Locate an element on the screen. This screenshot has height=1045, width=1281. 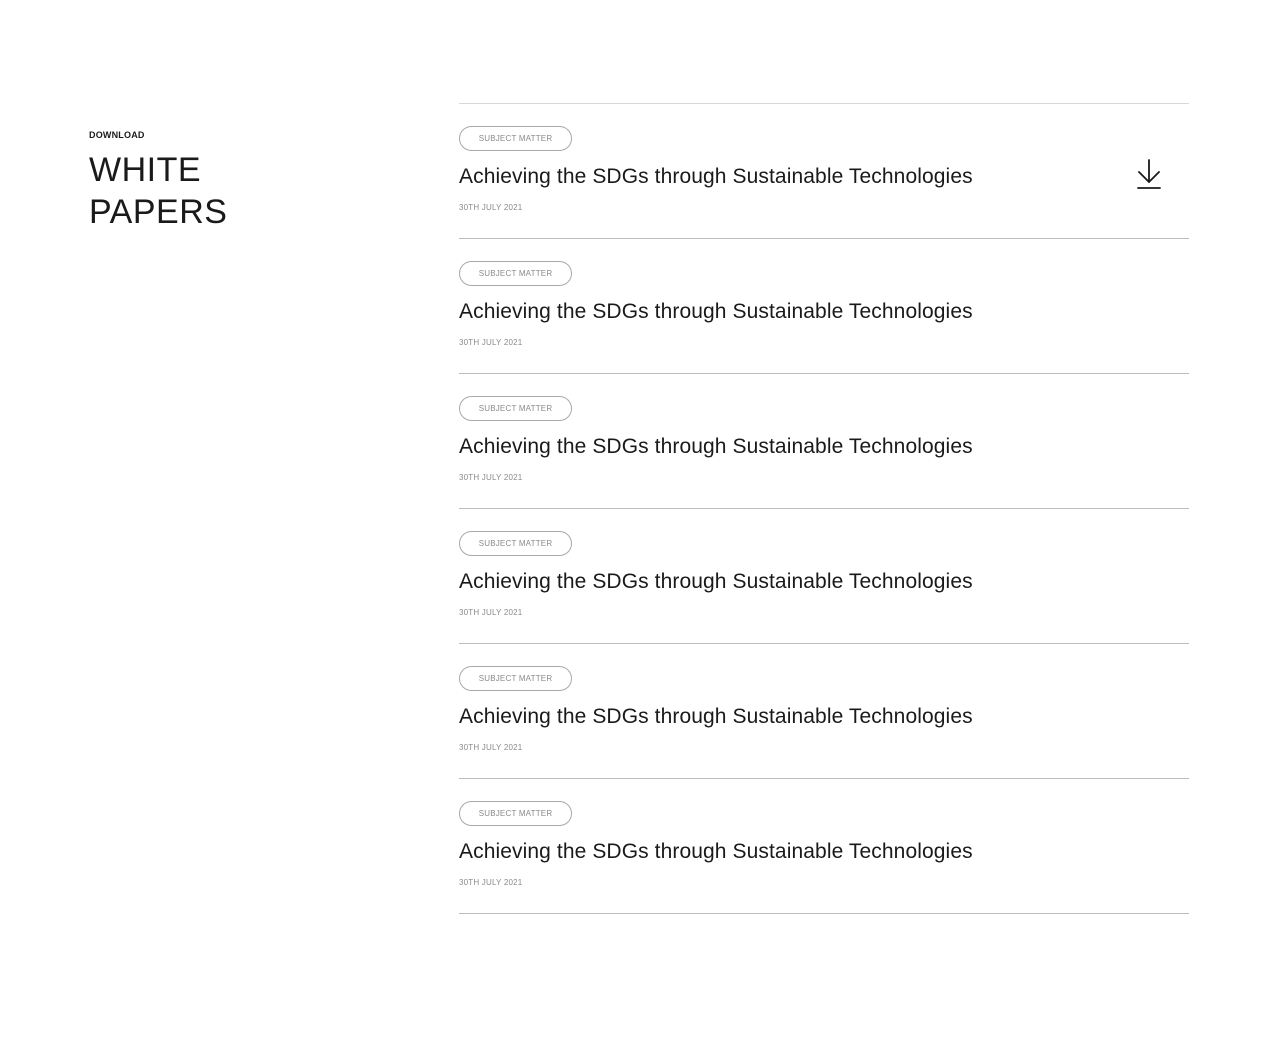
page-title: WHITE PAPERS is located at coordinates (158, 191).